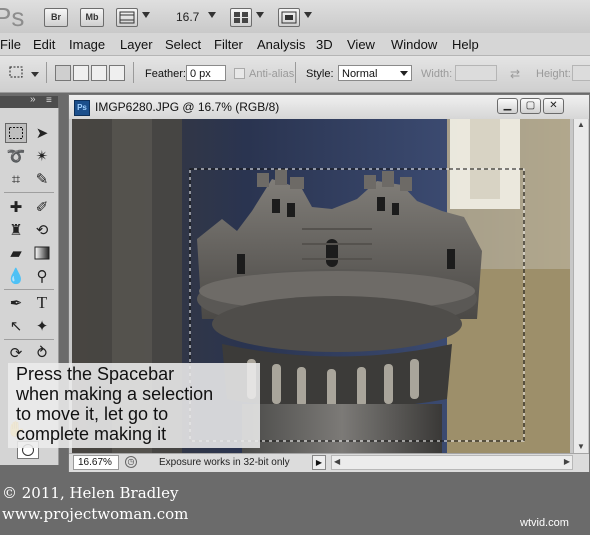 This screenshot has height=535, width=590. Describe the element at coordinates (33, 99) in the screenshot. I see `collapse-panel-icon: »` at that location.